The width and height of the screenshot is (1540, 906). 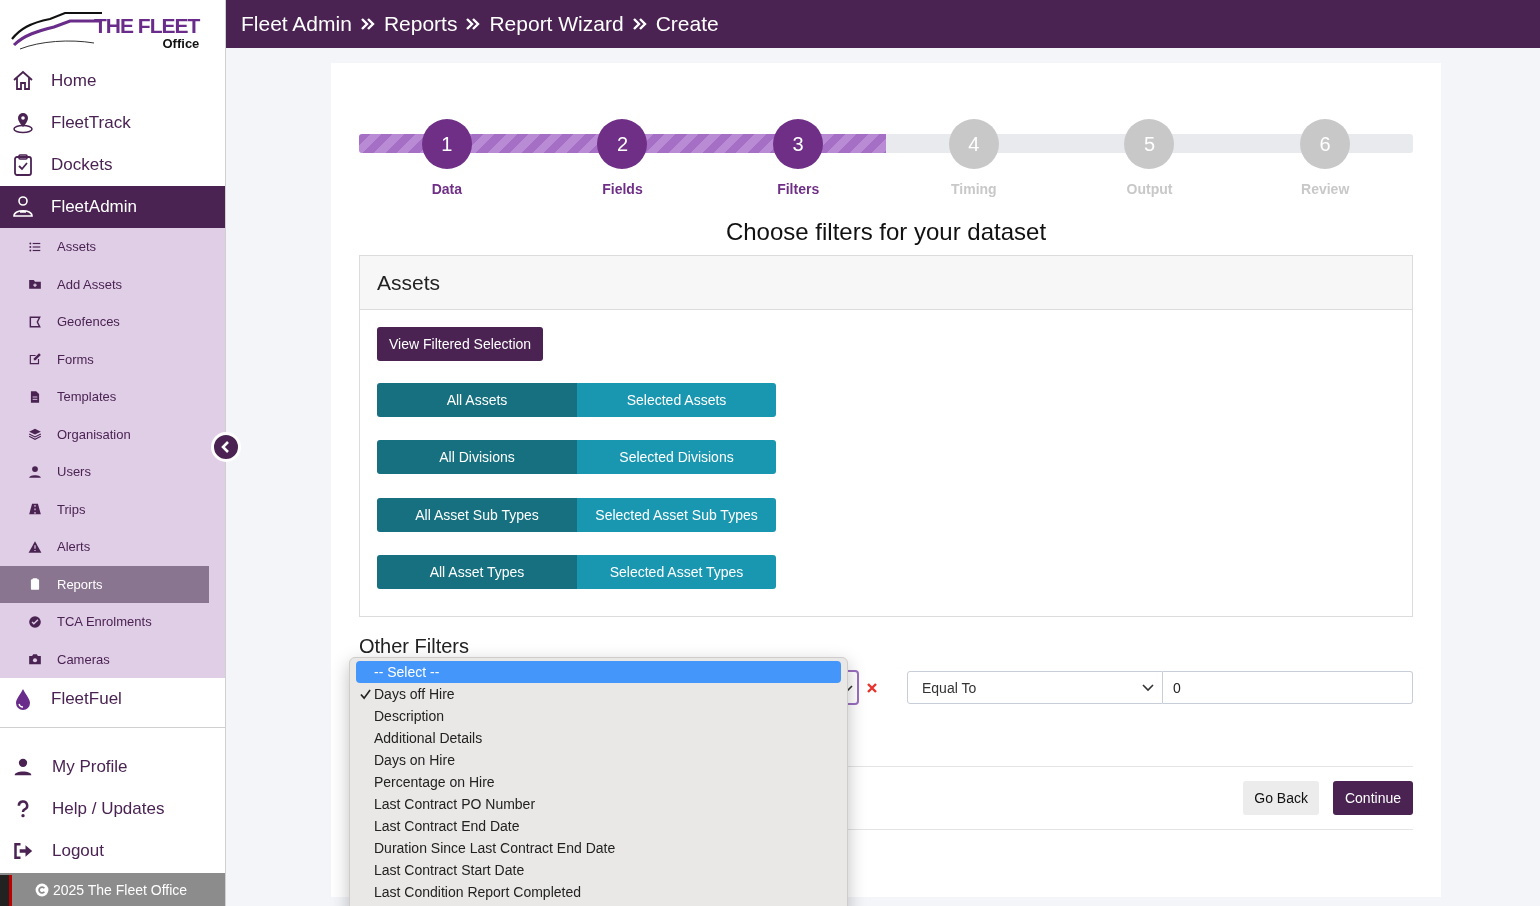 What do you see at coordinates (598, 870) in the screenshot?
I see `dropdown-option: Last Contract Start Date` at bounding box center [598, 870].